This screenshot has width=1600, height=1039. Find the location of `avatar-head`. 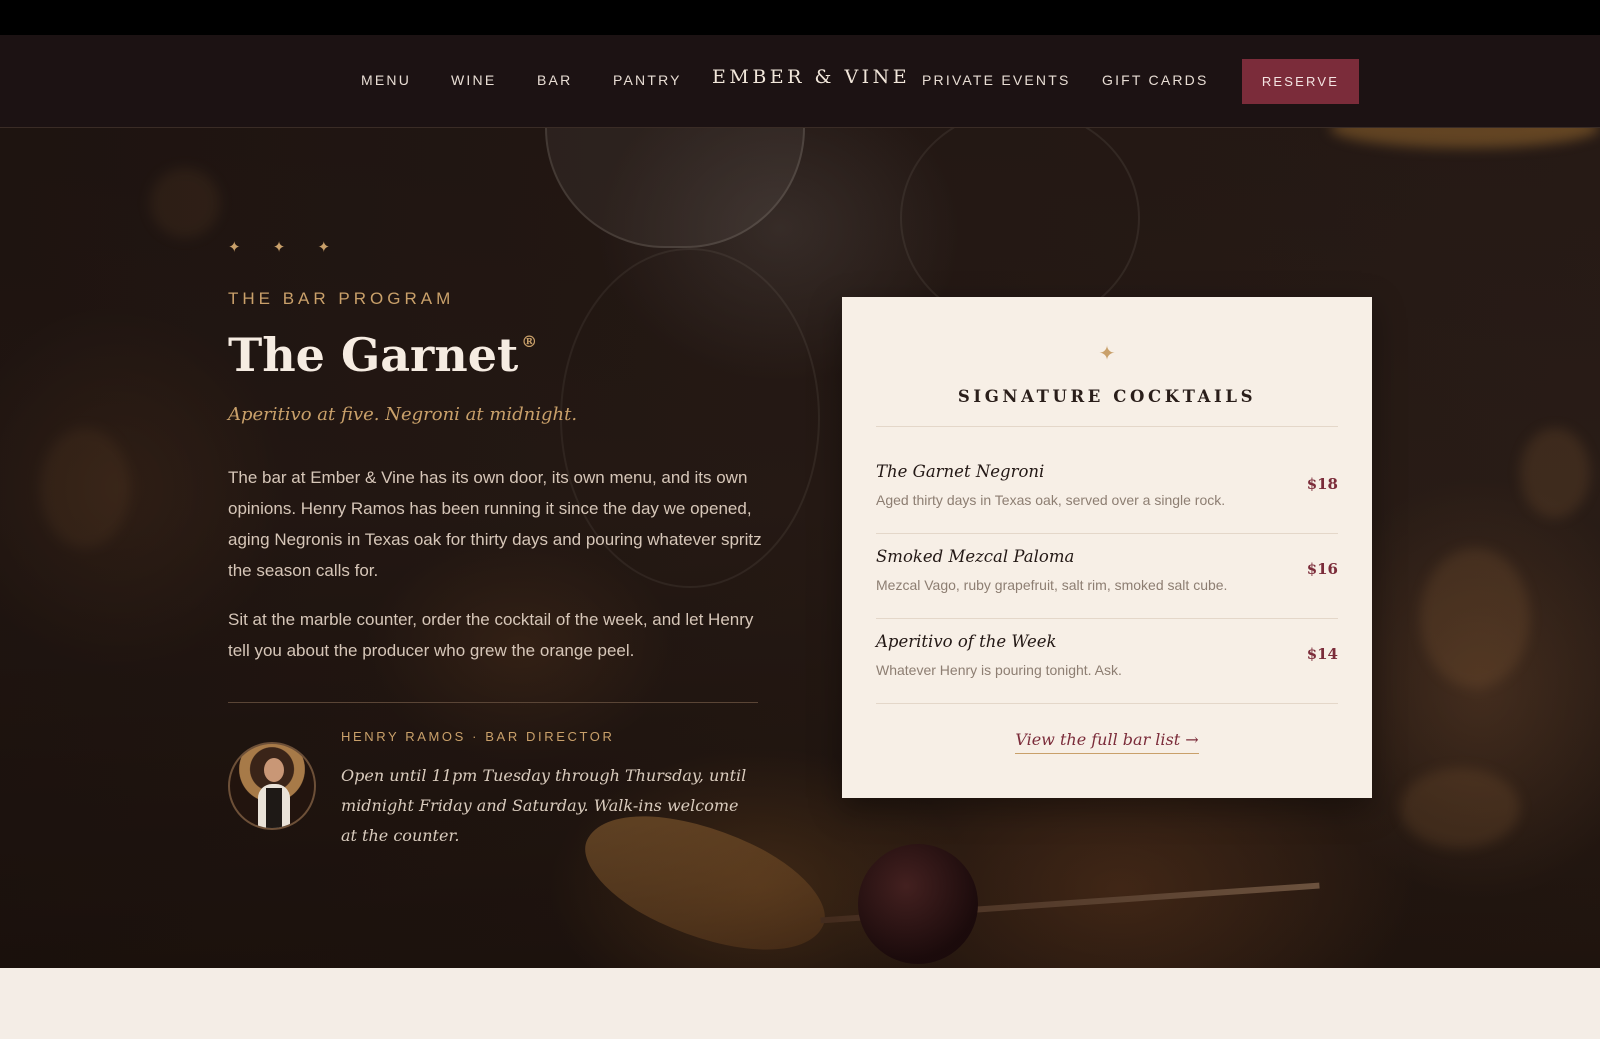

avatar-head is located at coordinates (274, 770).